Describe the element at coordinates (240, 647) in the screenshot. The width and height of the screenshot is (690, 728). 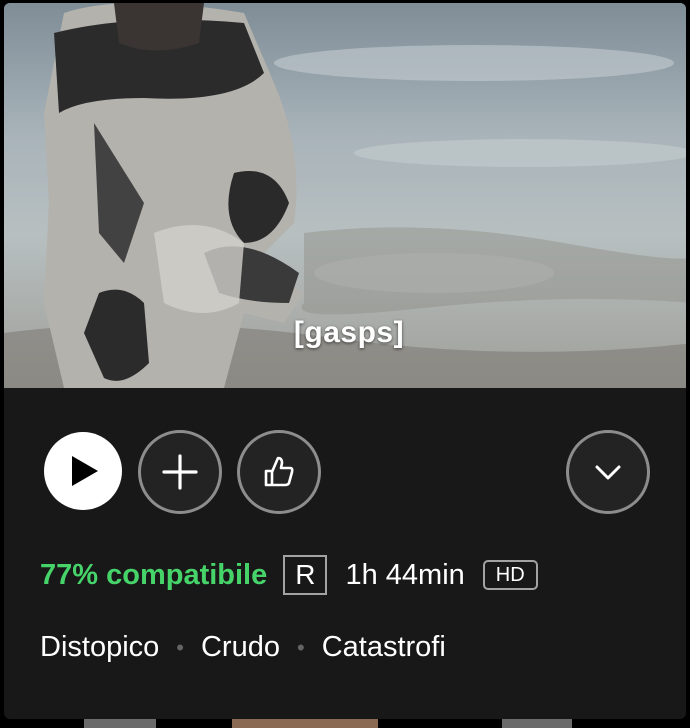
I see `genre-tag: Crudo` at that location.